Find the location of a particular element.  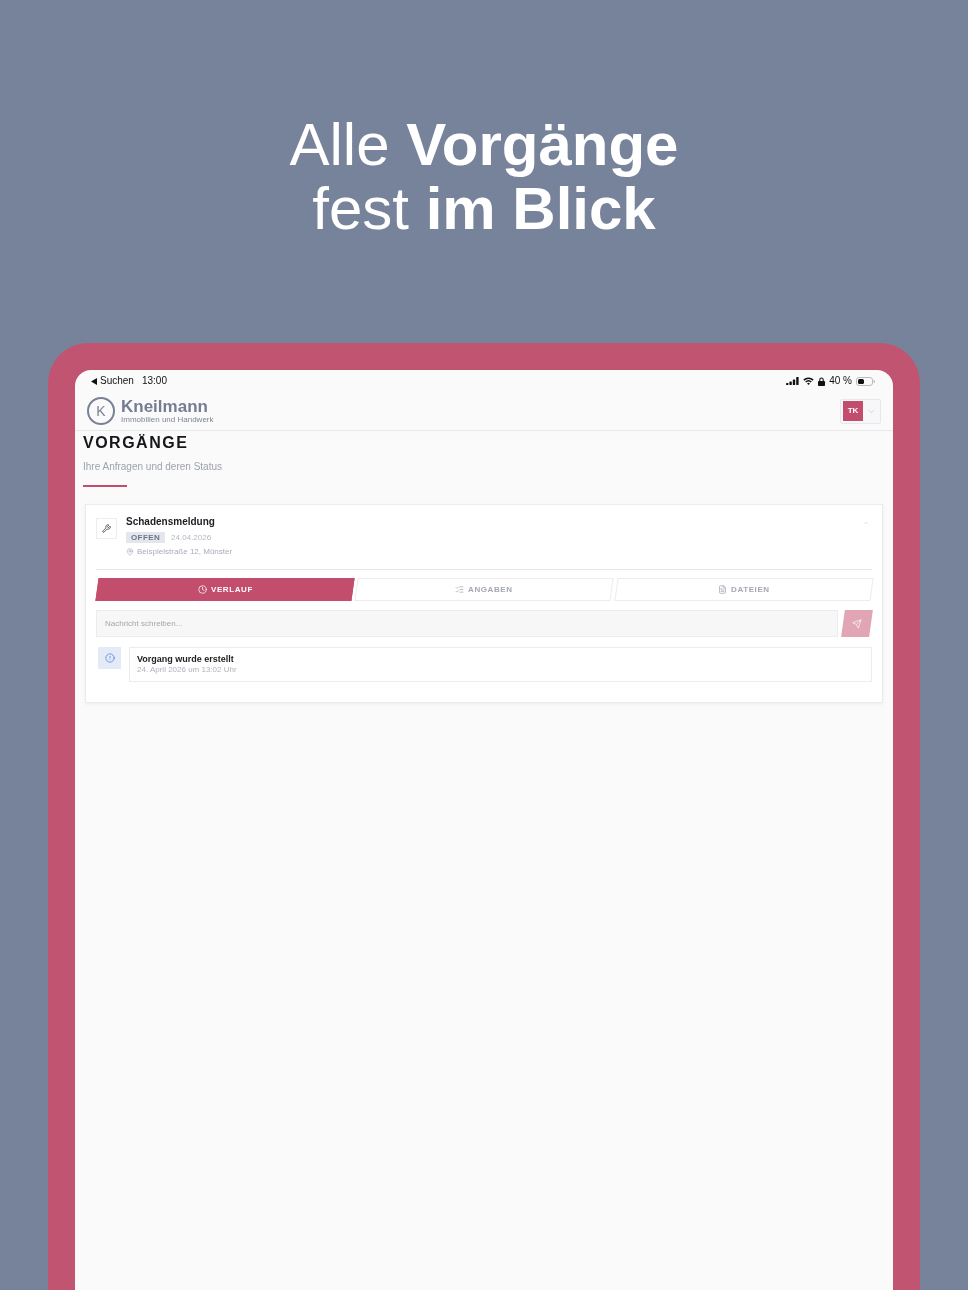

page-subtitle: Ihre Anfragen und deren Status is located at coordinates (153, 467).